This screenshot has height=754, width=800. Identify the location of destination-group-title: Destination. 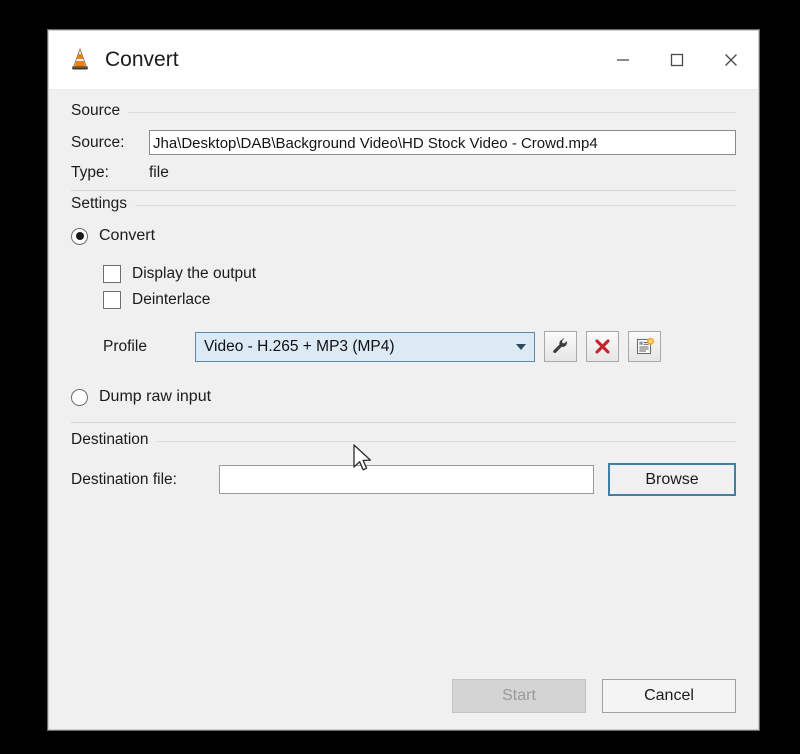
(114, 440).